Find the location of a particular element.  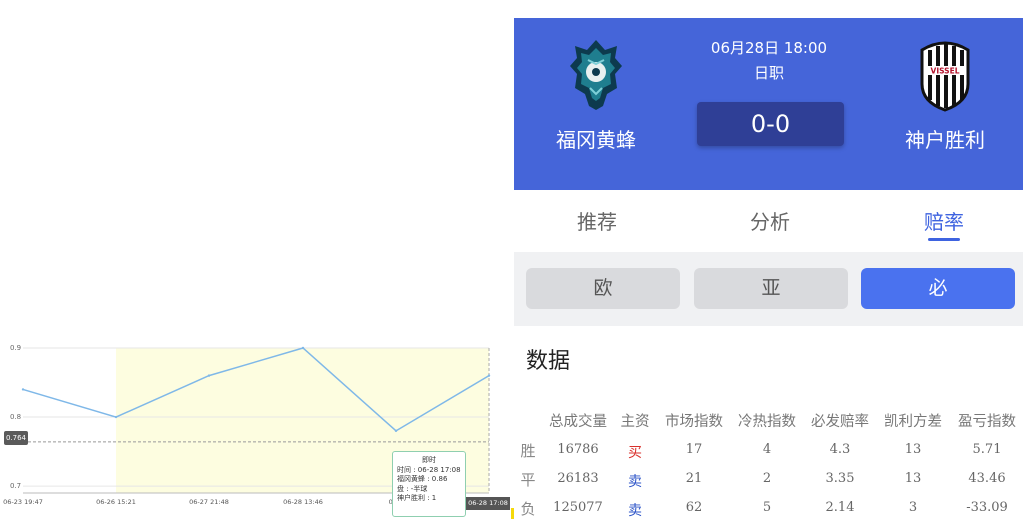

match-date-time: 06月28日 18:00 is located at coordinates (769, 48).